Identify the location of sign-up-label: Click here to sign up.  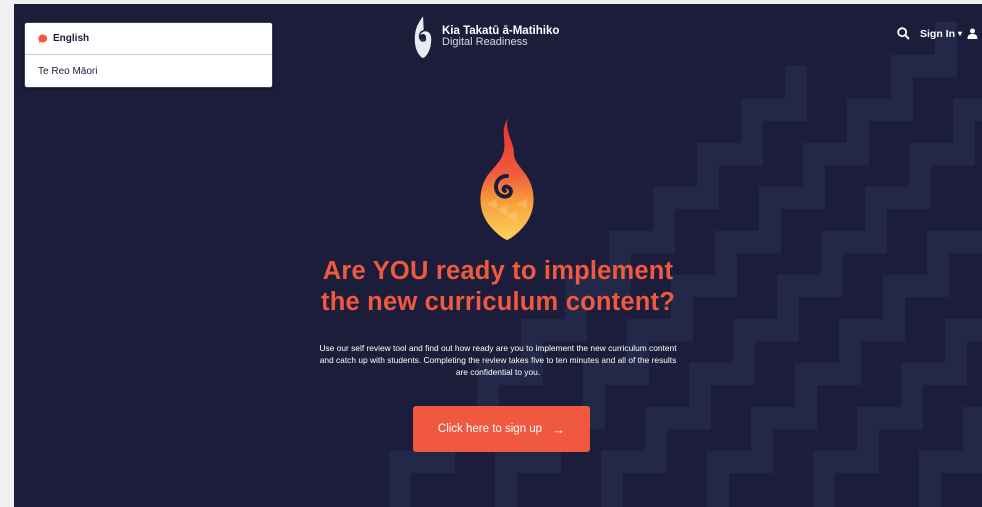
(490, 429).